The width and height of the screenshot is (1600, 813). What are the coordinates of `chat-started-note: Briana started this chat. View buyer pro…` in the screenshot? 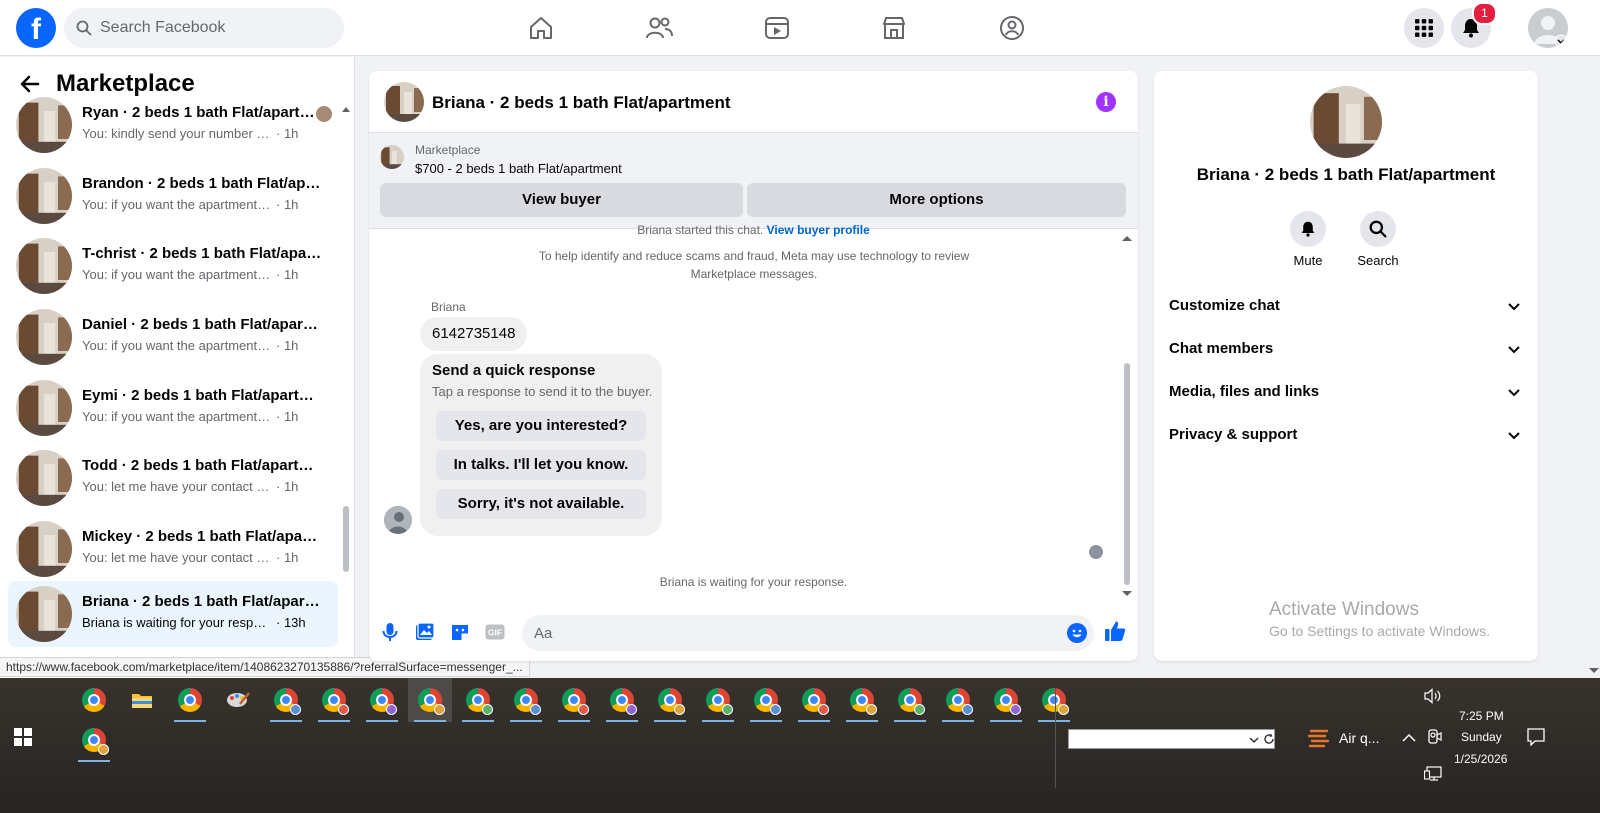 It's located at (753, 230).